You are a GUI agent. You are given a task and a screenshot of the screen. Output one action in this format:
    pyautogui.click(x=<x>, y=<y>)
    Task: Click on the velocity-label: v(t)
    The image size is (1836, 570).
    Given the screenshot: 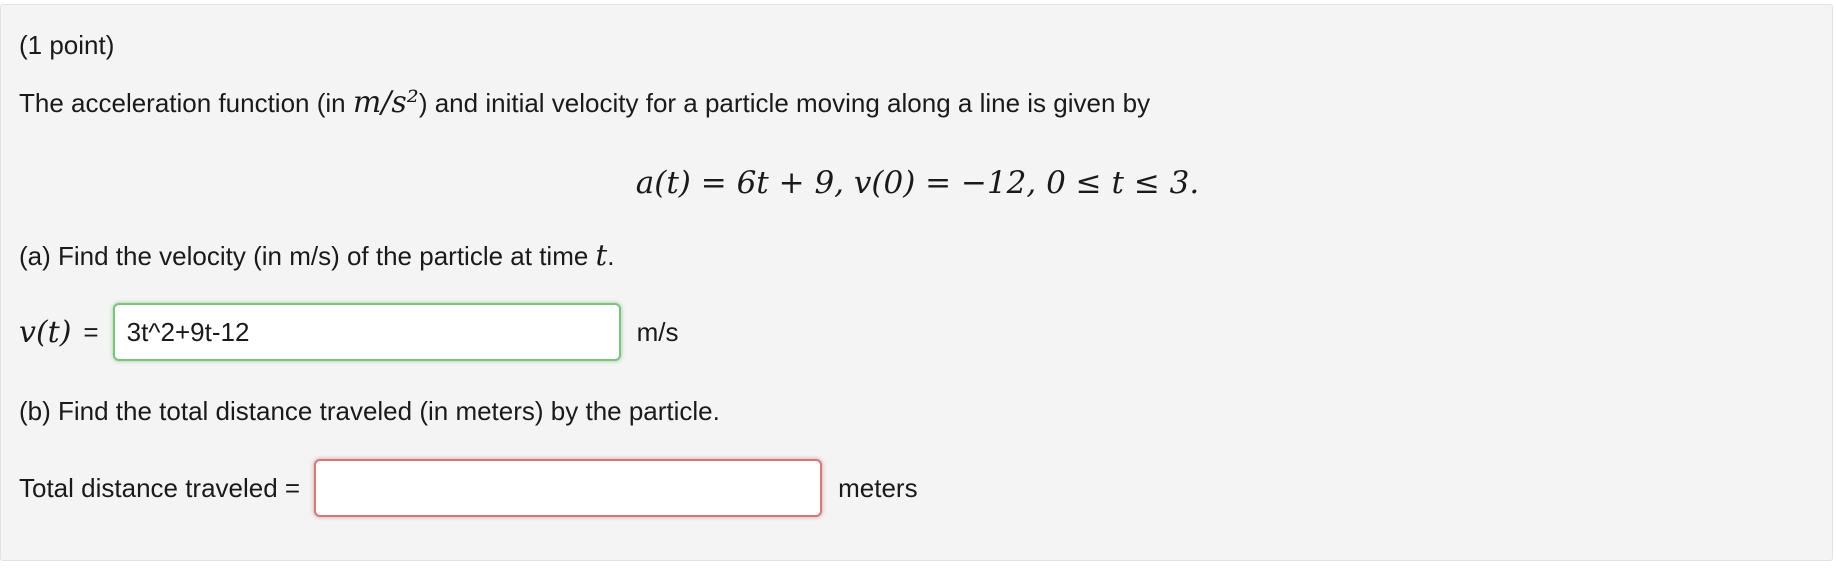 What is the action you would take?
    pyautogui.click(x=45, y=332)
    